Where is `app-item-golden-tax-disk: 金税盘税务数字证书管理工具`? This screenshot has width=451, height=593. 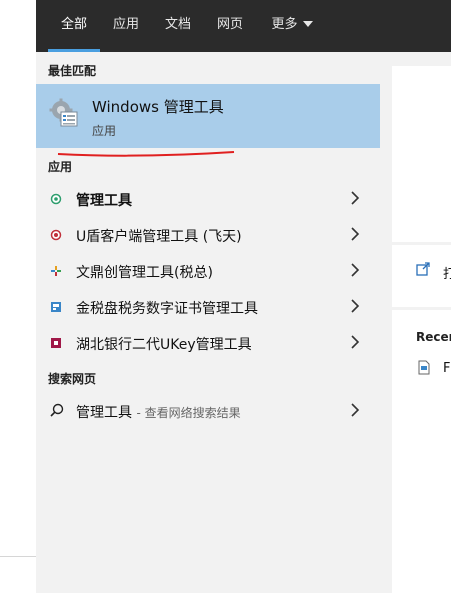
app-item-golden-tax-disk: 金税盘税务数字证书管理工具 is located at coordinates (208, 307).